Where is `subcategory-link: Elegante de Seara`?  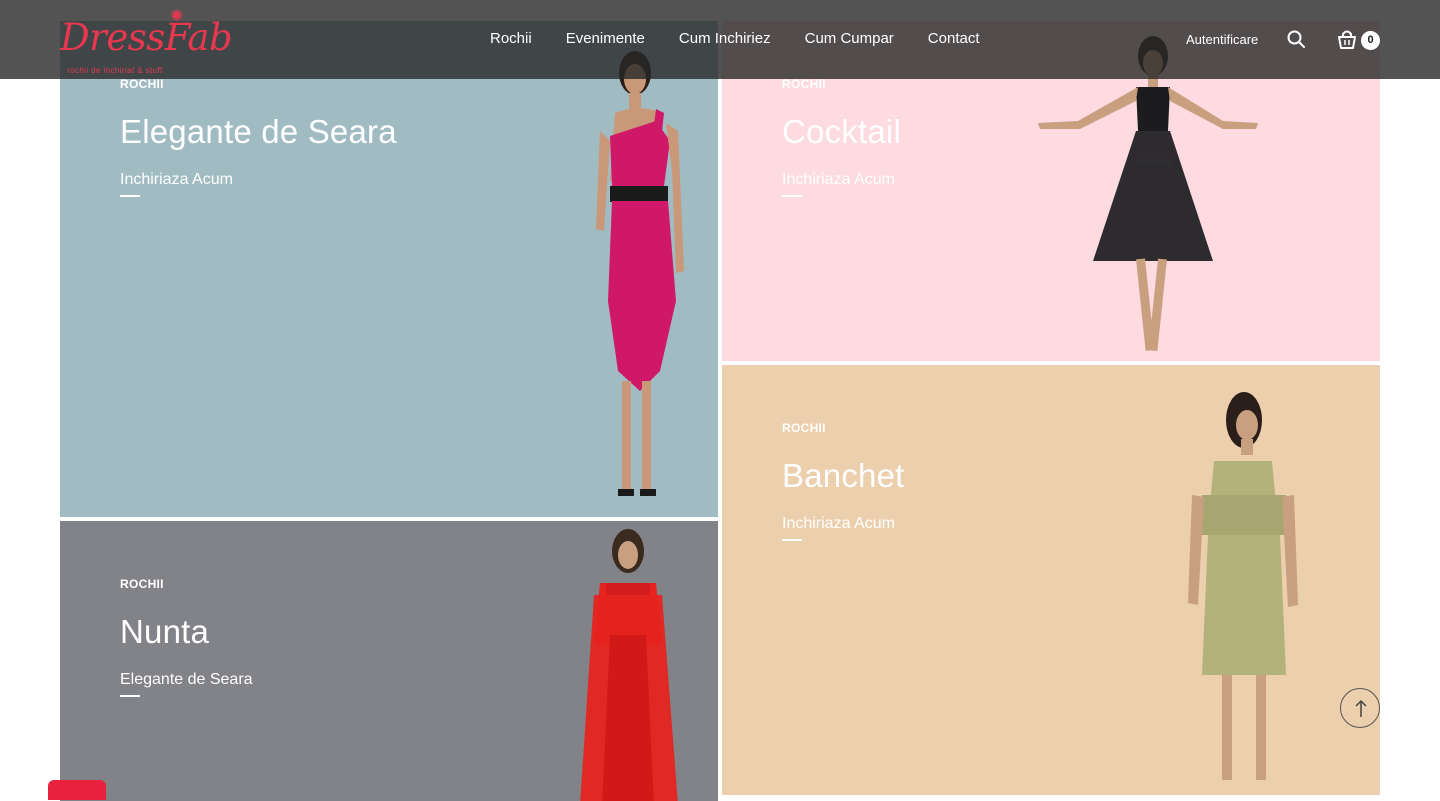
subcategory-link: Elegante de Seara is located at coordinates (186, 680).